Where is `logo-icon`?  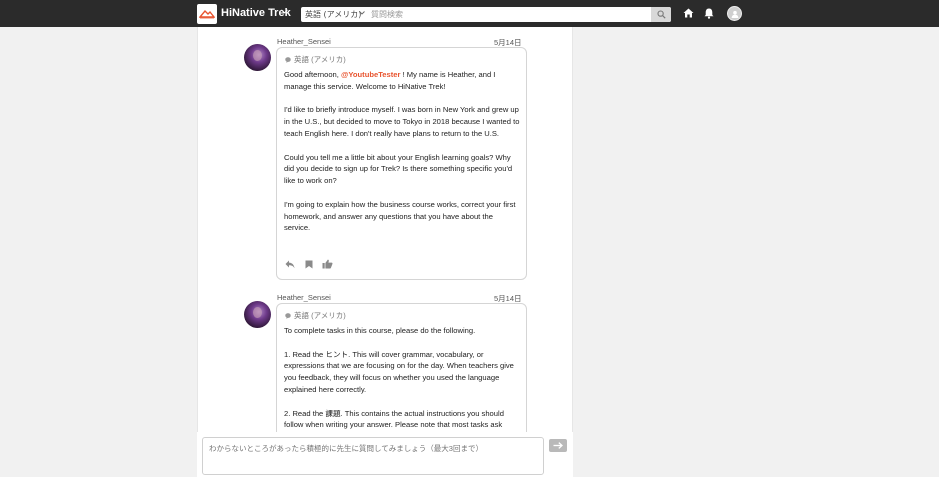 logo-icon is located at coordinates (207, 14).